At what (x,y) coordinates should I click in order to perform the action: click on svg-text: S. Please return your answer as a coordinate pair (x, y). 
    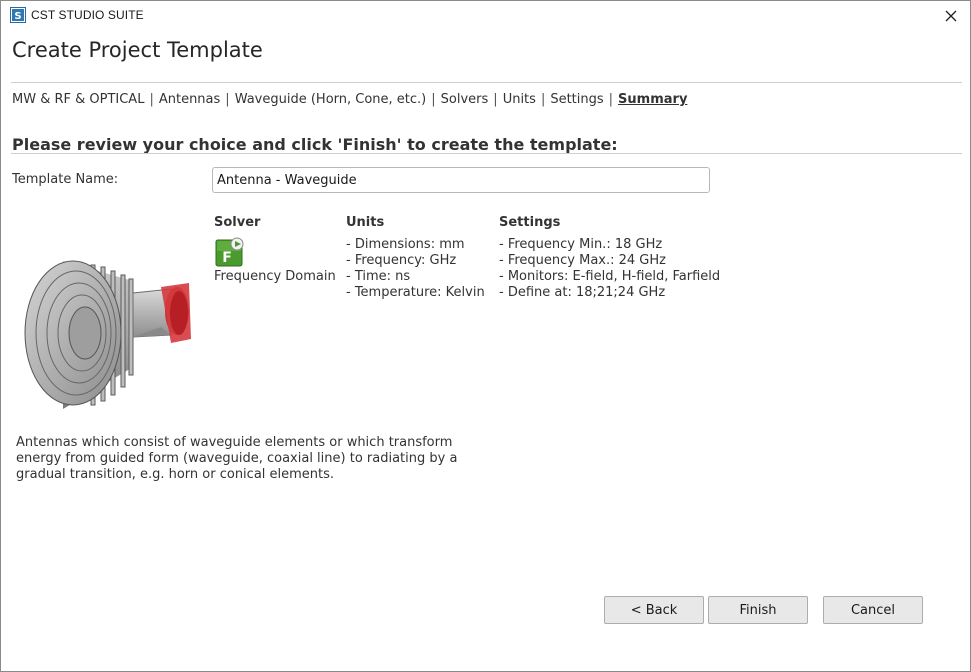
    Looking at the image, I should click on (17, 16).